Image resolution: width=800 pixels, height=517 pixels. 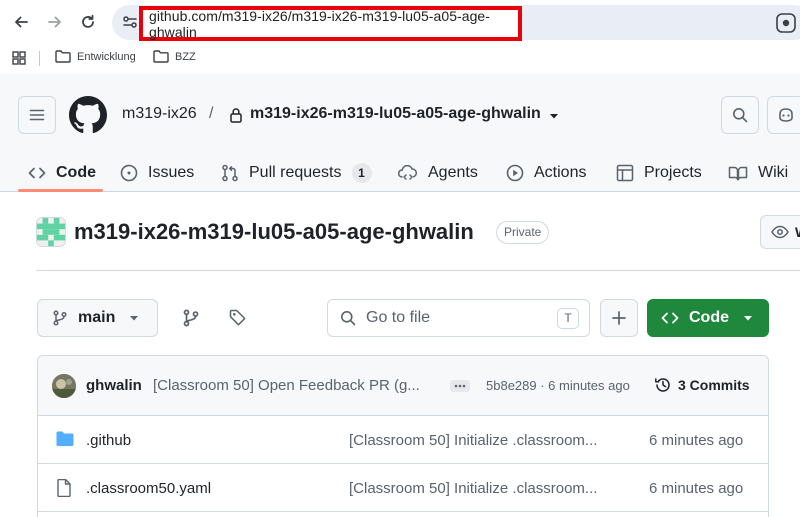 What do you see at coordinates (673, 172) in the screenshot?
I see `tab-label: Projects` at bounding box center [673, 172].